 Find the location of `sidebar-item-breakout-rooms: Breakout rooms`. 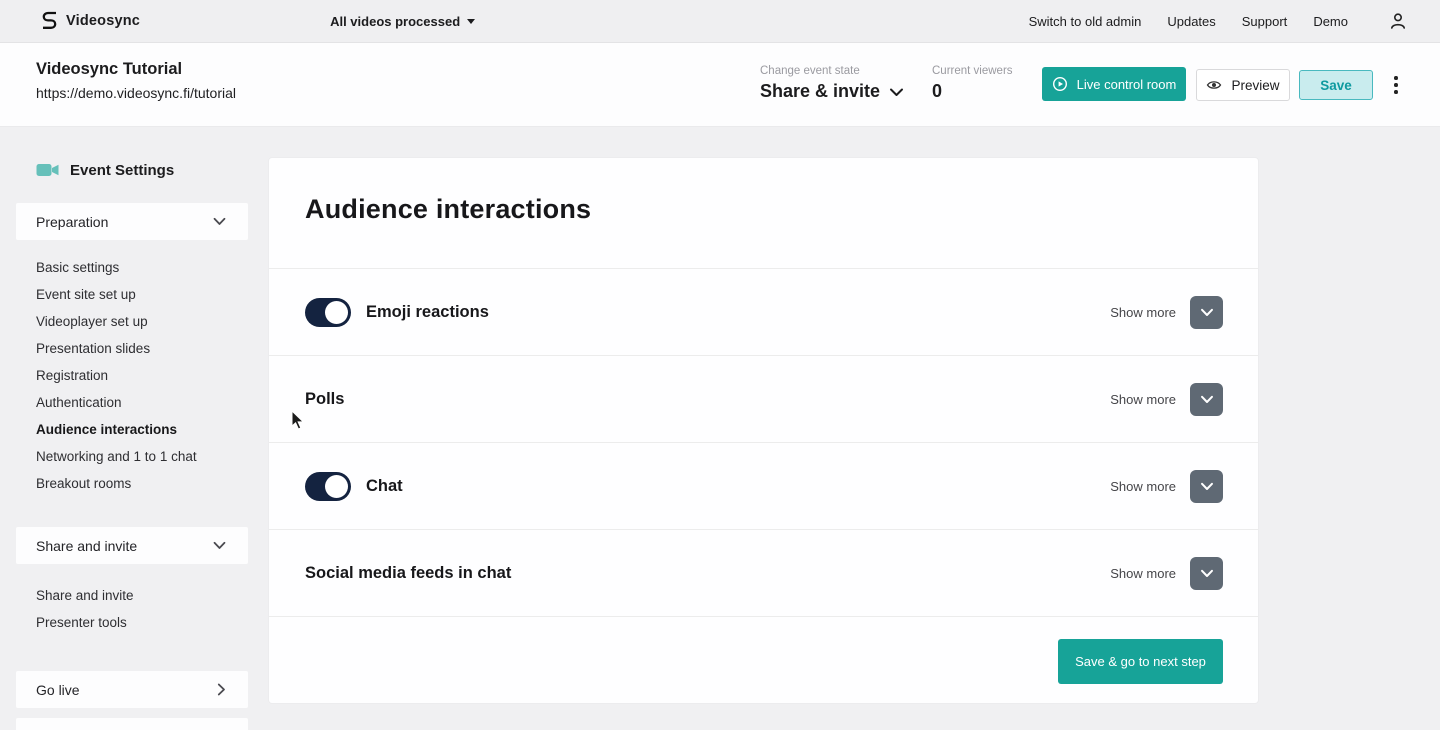

sidebar-item-breakout-rooms: Breakout rooms is located at coordinates (132, 483).